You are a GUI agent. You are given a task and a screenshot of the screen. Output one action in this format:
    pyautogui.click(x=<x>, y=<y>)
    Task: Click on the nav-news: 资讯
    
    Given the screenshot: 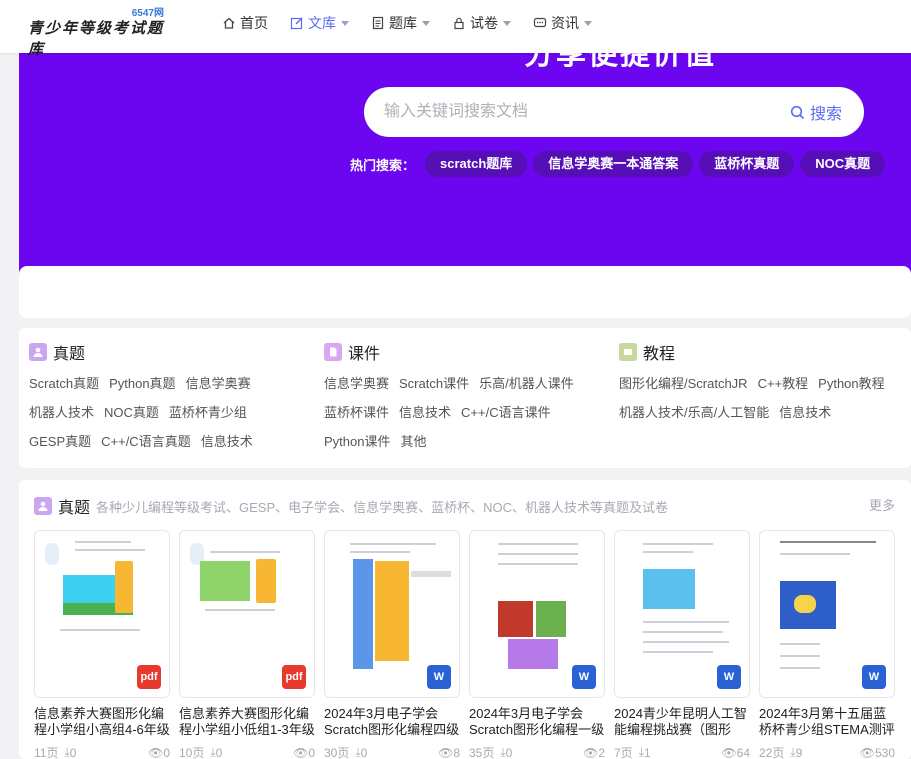 What is the action you would take?
    pyautogui.click(x=562, y=23)
    